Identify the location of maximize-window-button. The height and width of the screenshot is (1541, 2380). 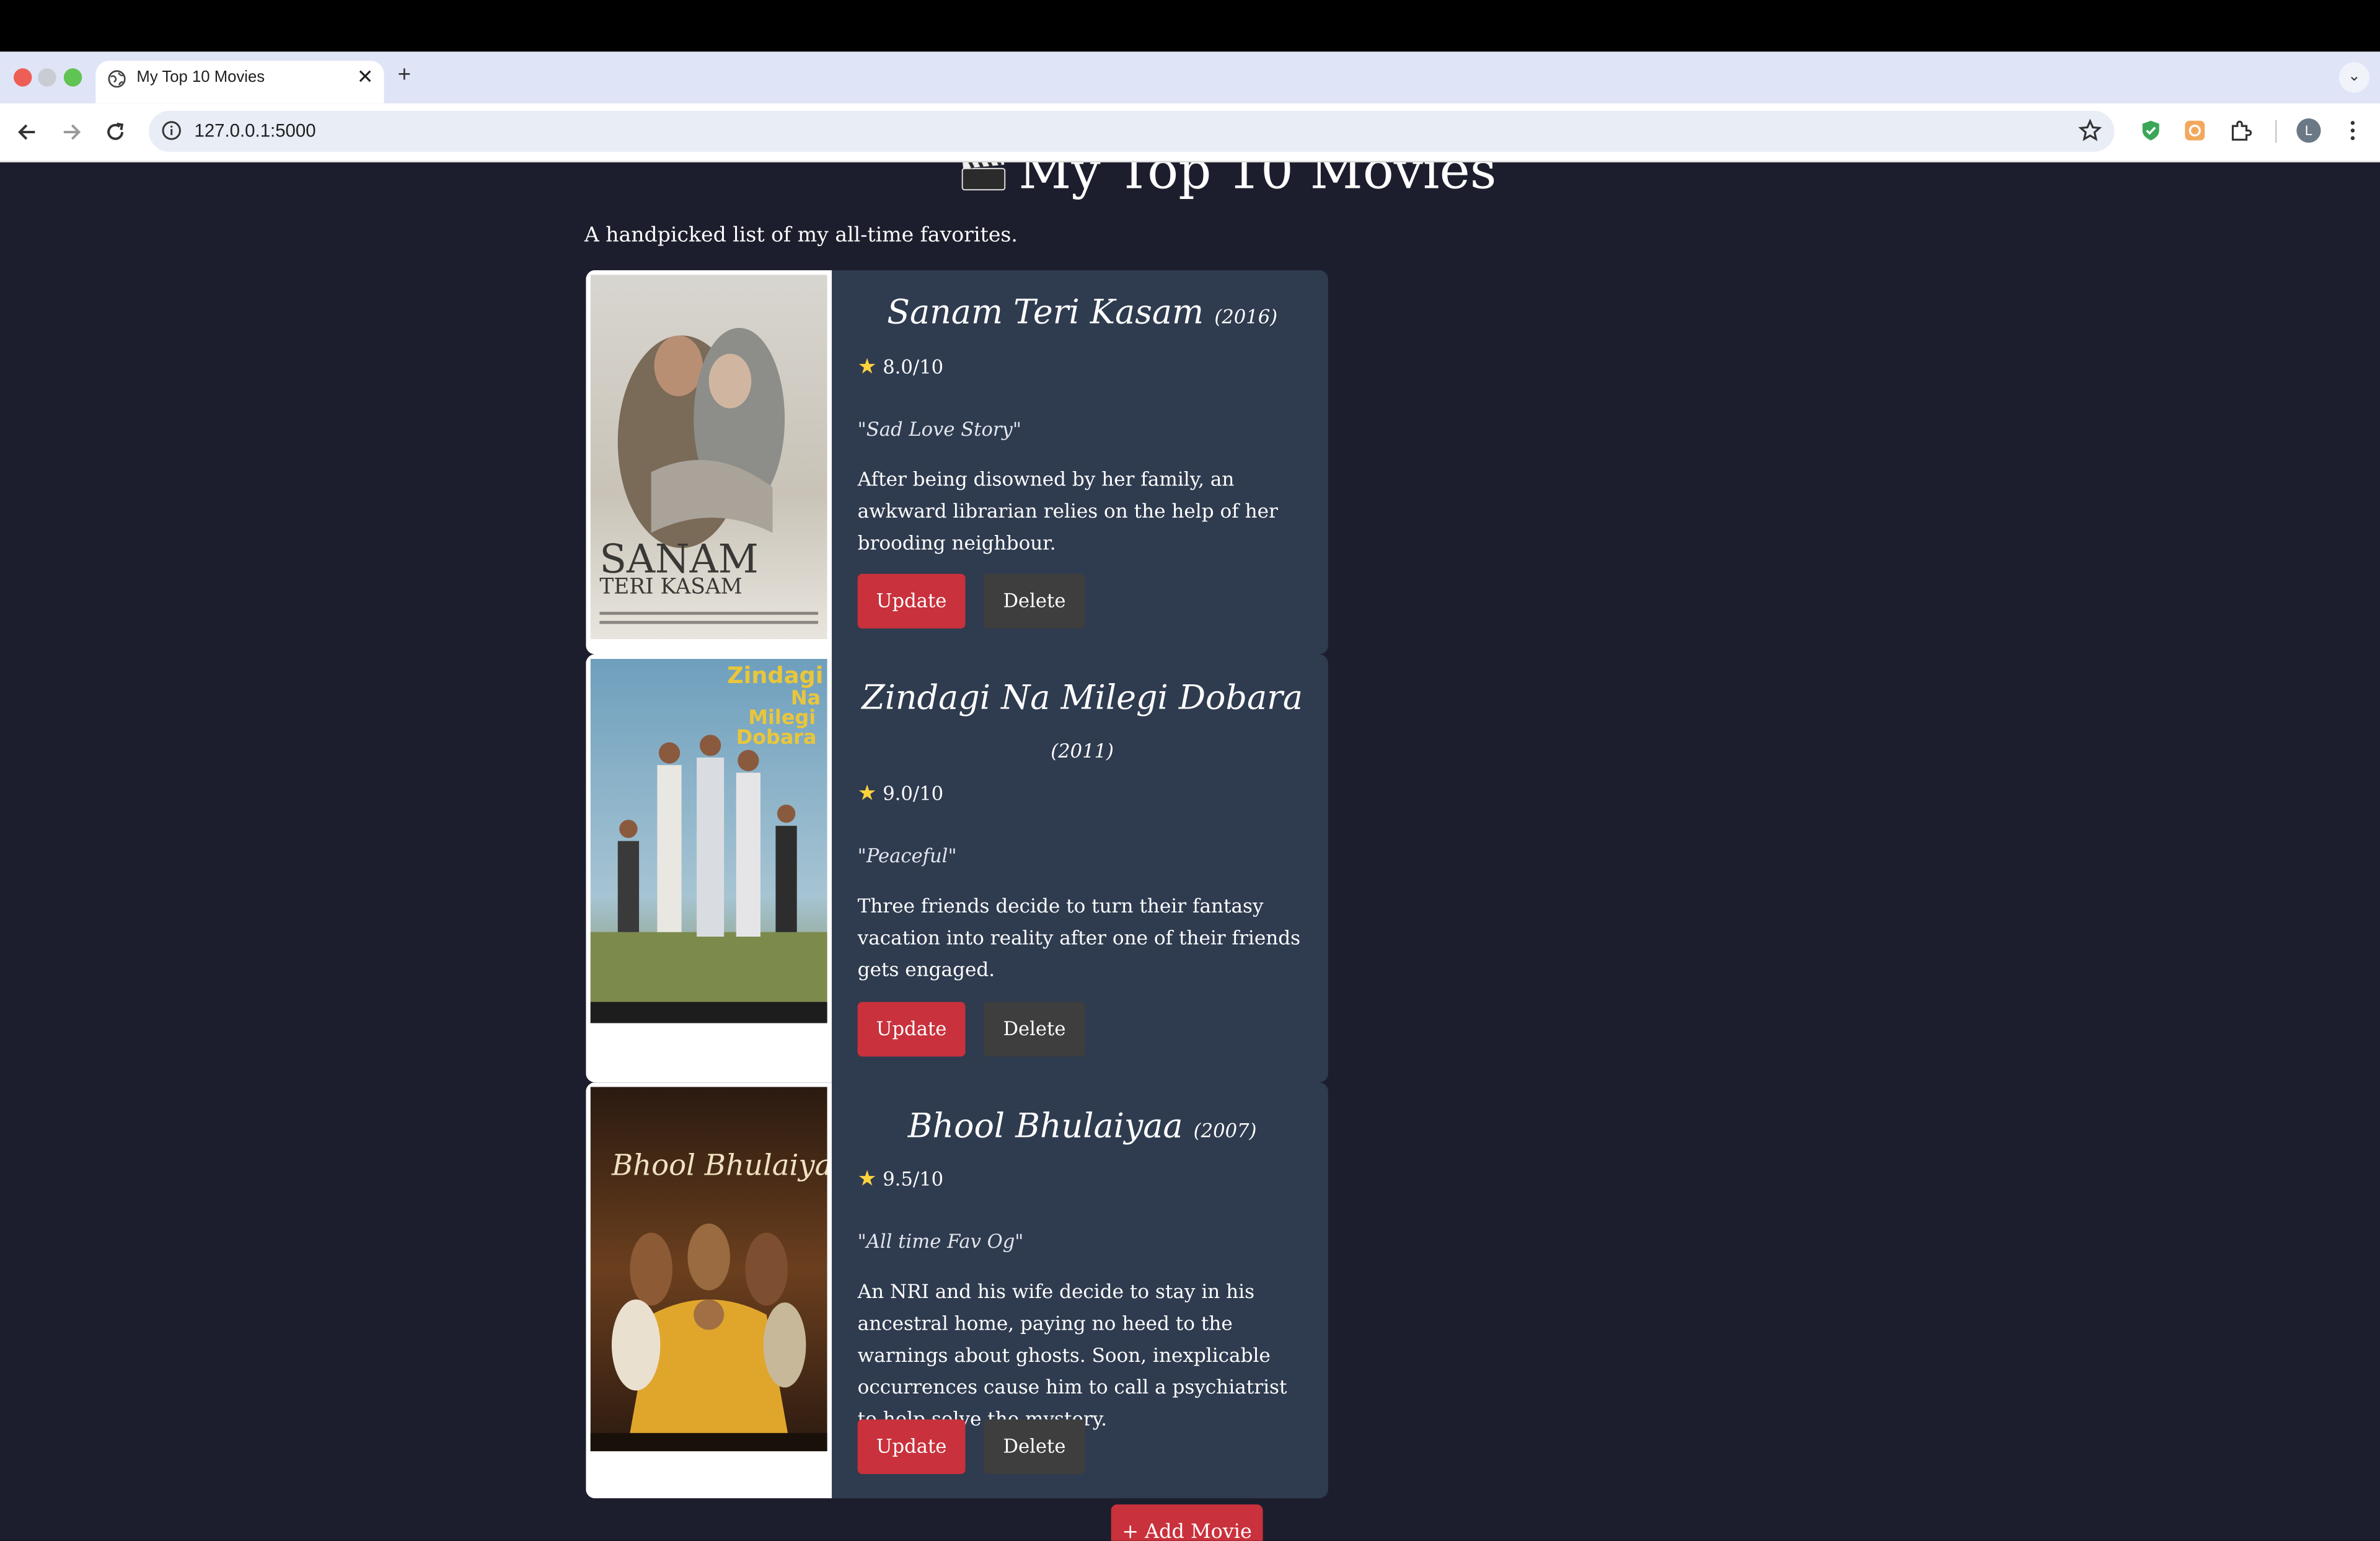
(72, 77).